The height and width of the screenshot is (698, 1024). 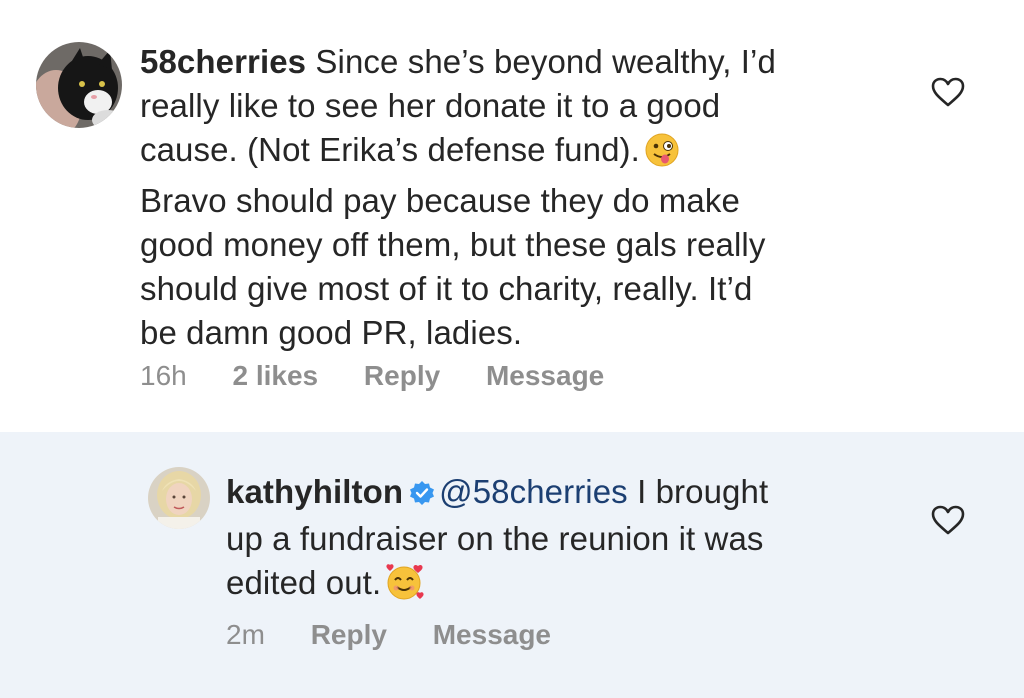 I want to click on smiling-face-with-hearts-icon, so click(x=405, y=587).